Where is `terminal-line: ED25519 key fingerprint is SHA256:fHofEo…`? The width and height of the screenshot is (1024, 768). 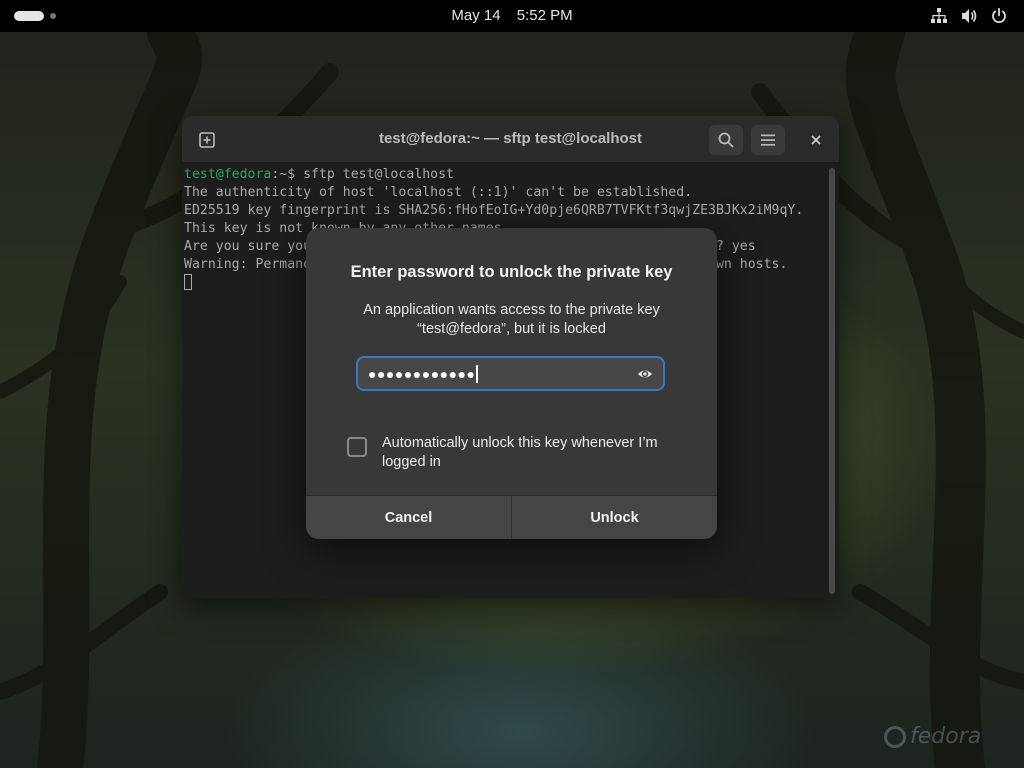 terminal-line: ED25519 key fingerprint is SHA256:fHofEo… is located at coordinates (494, 210).